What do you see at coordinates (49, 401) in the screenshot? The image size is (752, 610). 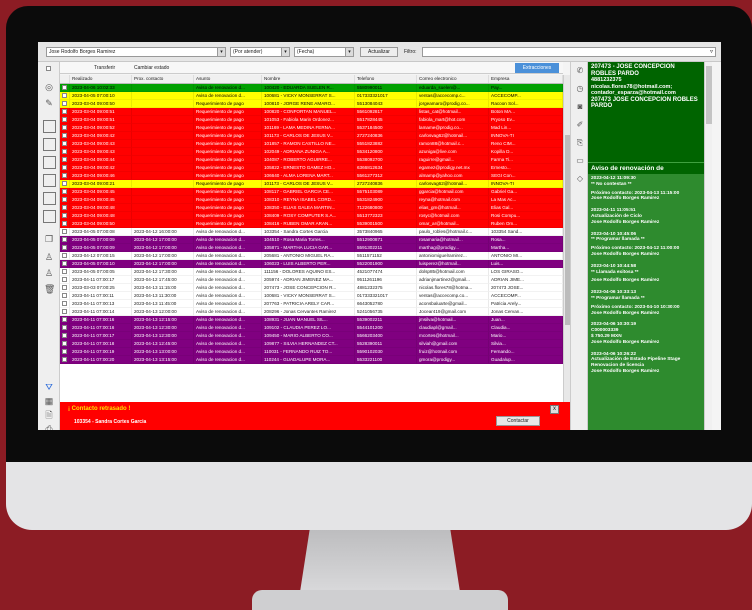 I see `calendar-icon: ▦` at bounding box center [49, 401].